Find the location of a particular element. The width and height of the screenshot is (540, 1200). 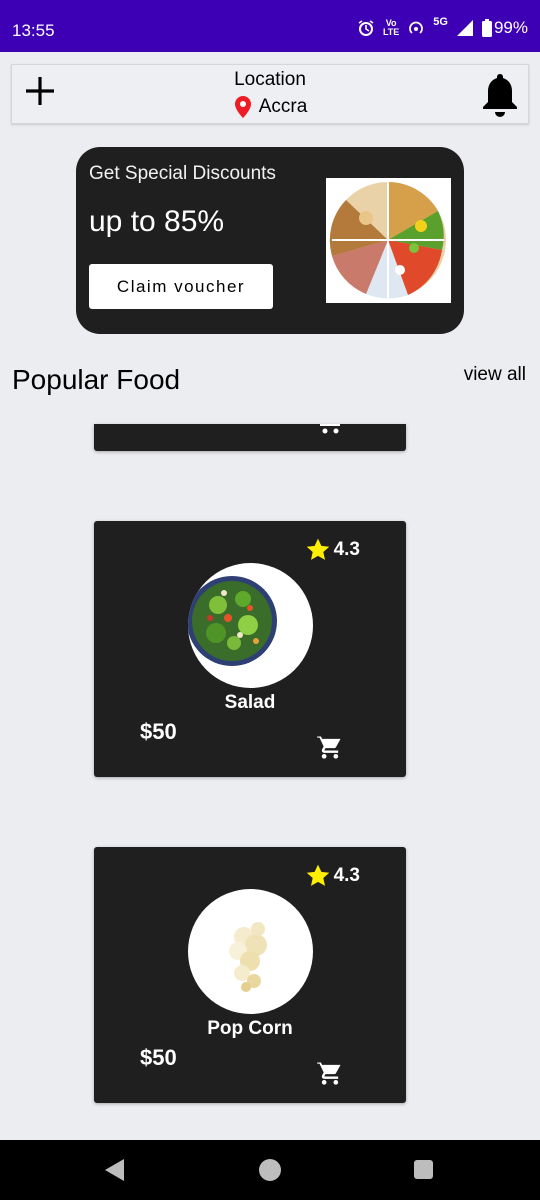

food-card-partial is located at coordinates (250, 437).